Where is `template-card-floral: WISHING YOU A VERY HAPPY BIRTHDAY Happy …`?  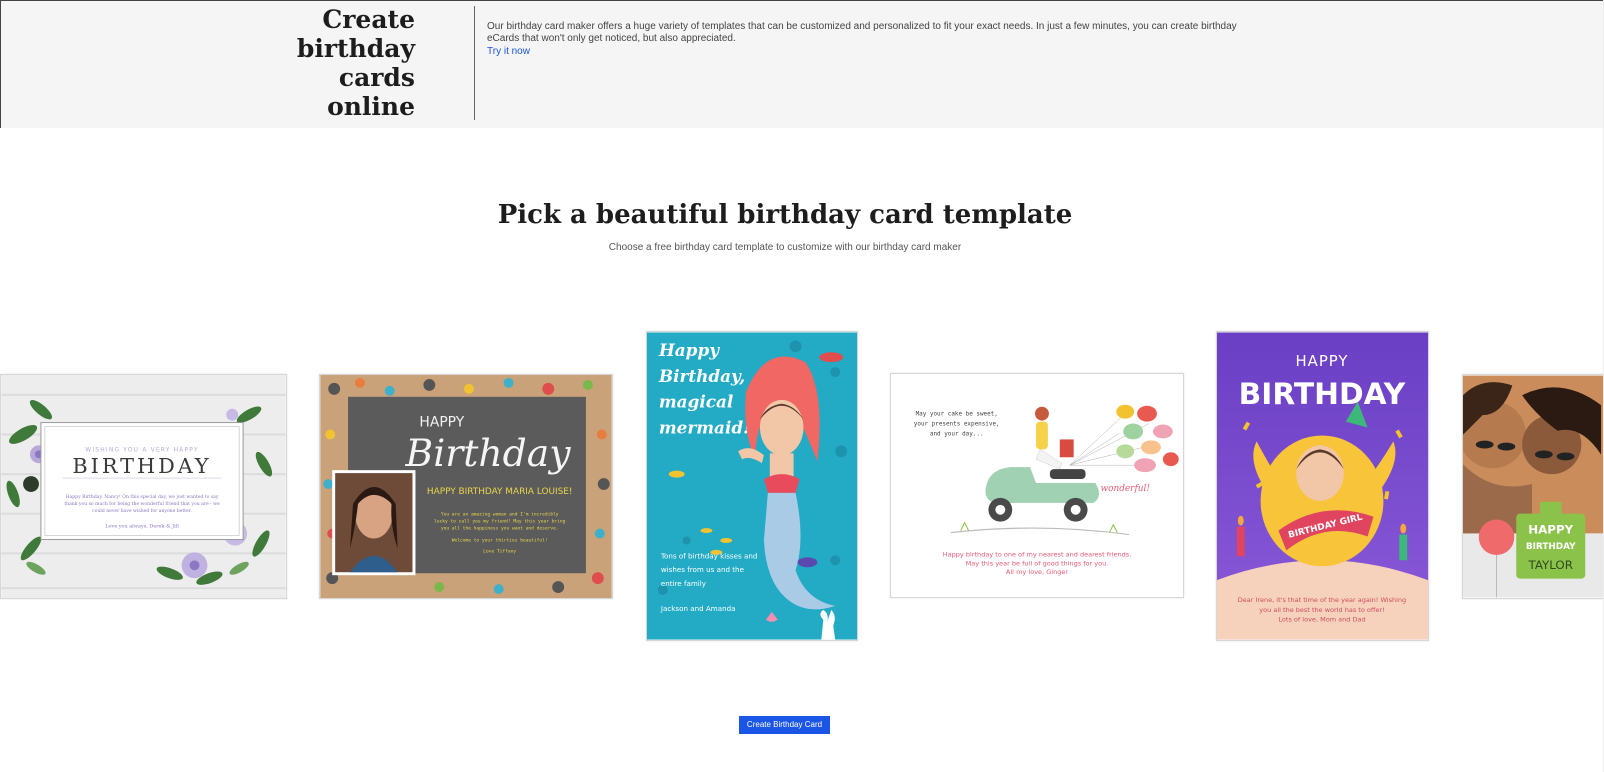
template-card-floral: WISHING YOU A VERY HAPPY BIRTHDAY Happy … is located at coordinates (143, 486).